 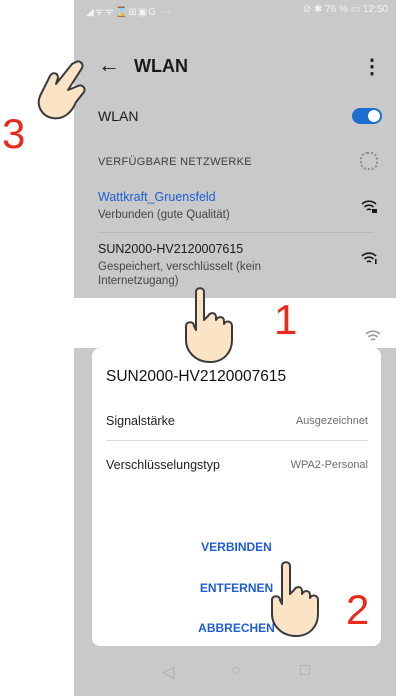 I want to click on page-title: WLAN, so click(x=161, y=66).